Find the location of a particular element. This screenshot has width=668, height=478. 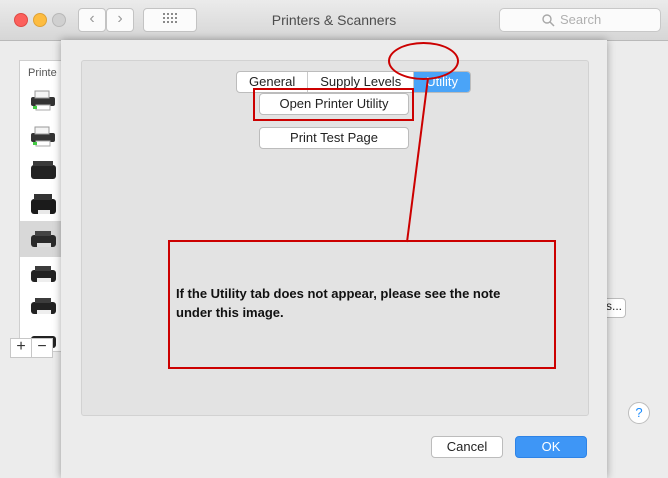

search-field: Search is located at coordinates (580, 20).